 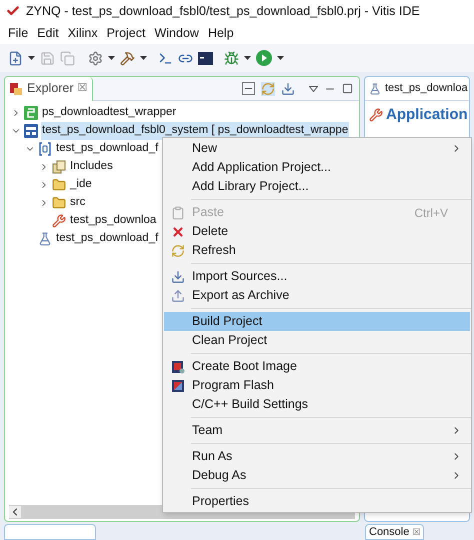 I want to click on window-title: ZYNQ - test_ps_download_fsbl0/test_ps_download_fsbl0.prj - Vitis IDE, so click(x=223, y=11).